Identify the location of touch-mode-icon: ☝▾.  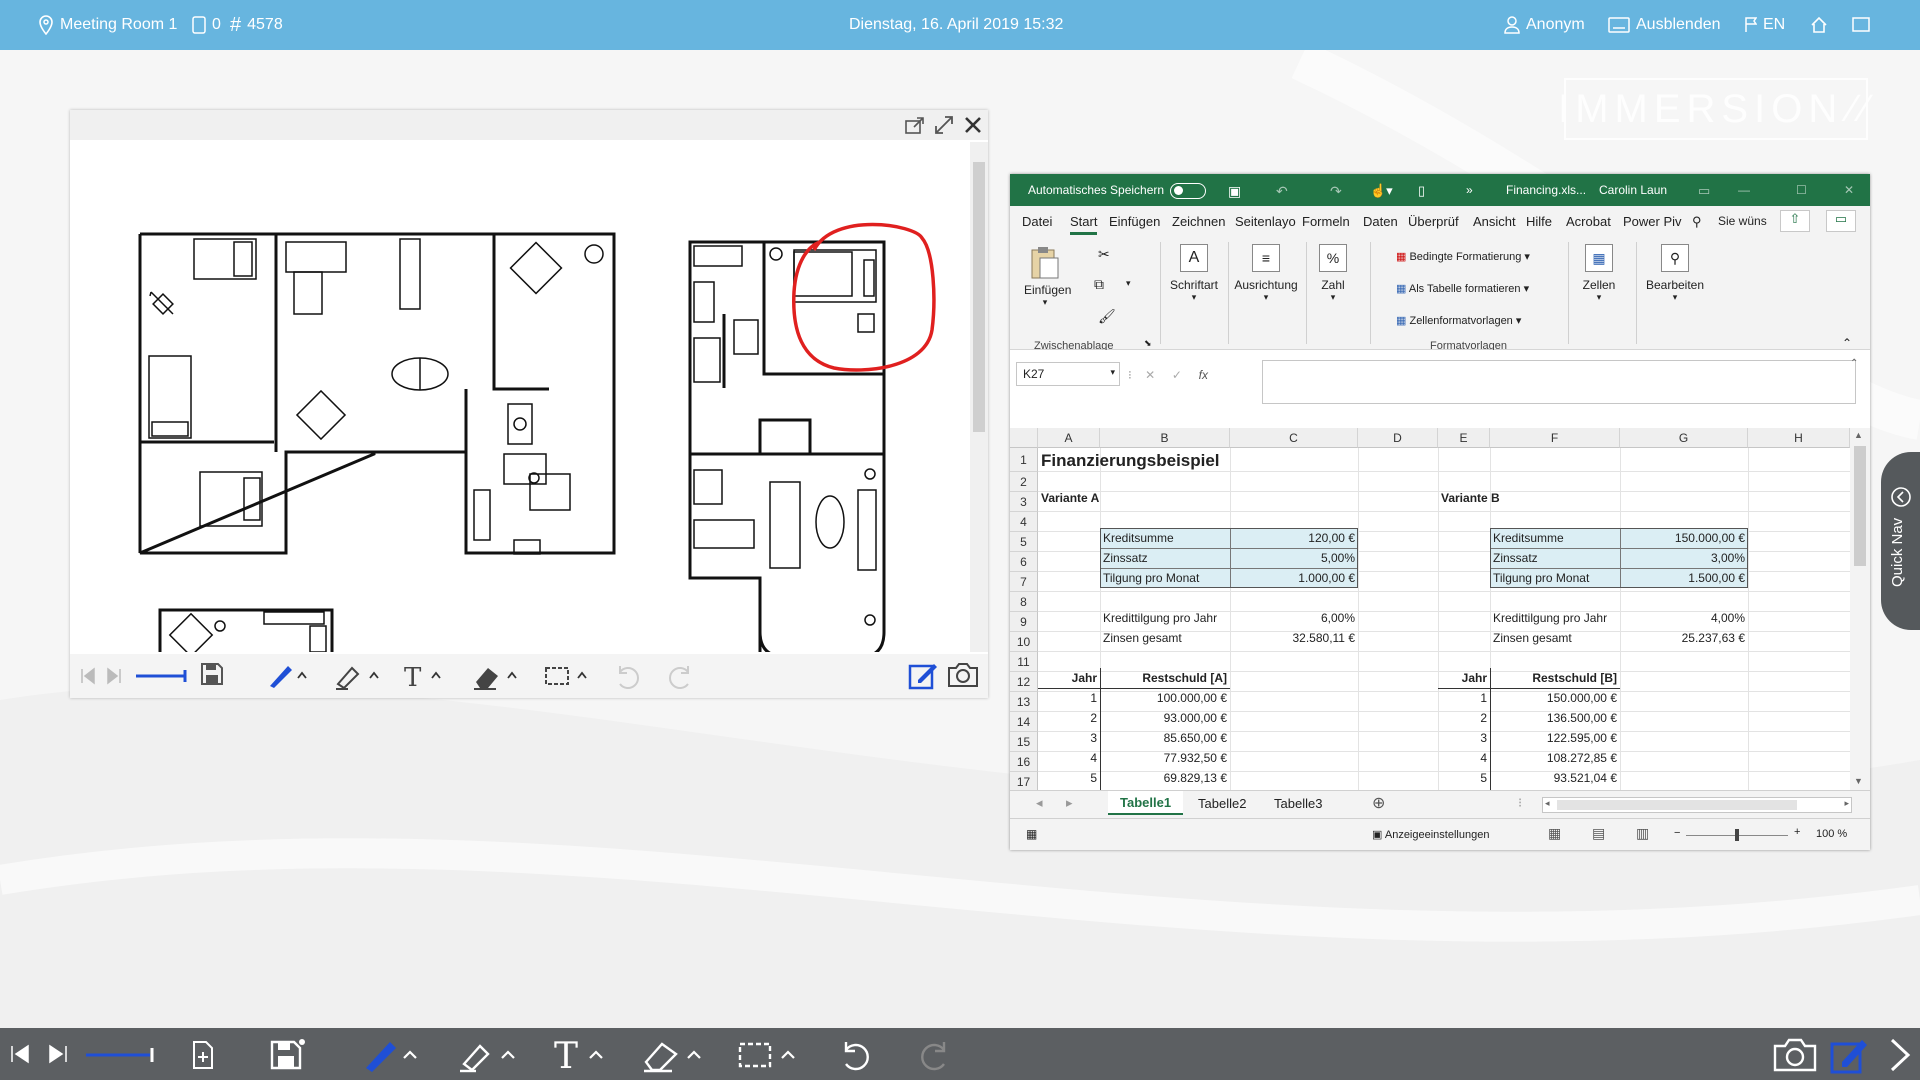
(1381, 191).